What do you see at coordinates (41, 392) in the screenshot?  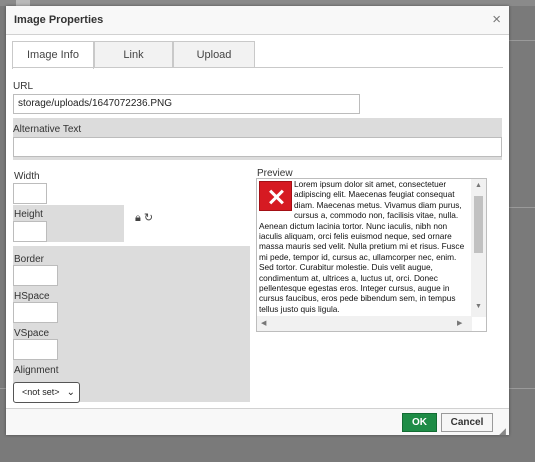 I see `alignment-select-value: <not set>` at bounding box center [41, 392].